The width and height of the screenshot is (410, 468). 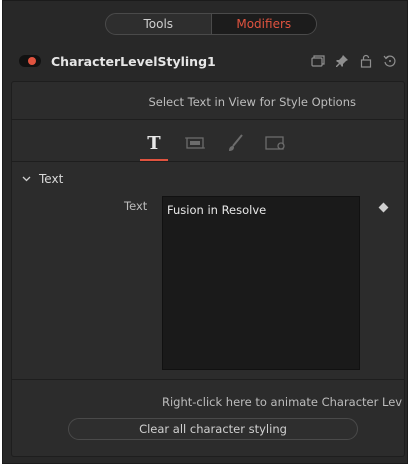 What do you see at coordinates (215, 143) in the screenshot?
I see `control-tabs: T` at bounding box center [215, 143].